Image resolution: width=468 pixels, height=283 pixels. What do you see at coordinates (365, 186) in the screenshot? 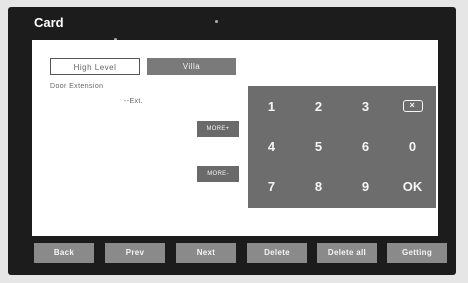
I see `key-9: 9` at bounding box center [365, 186].